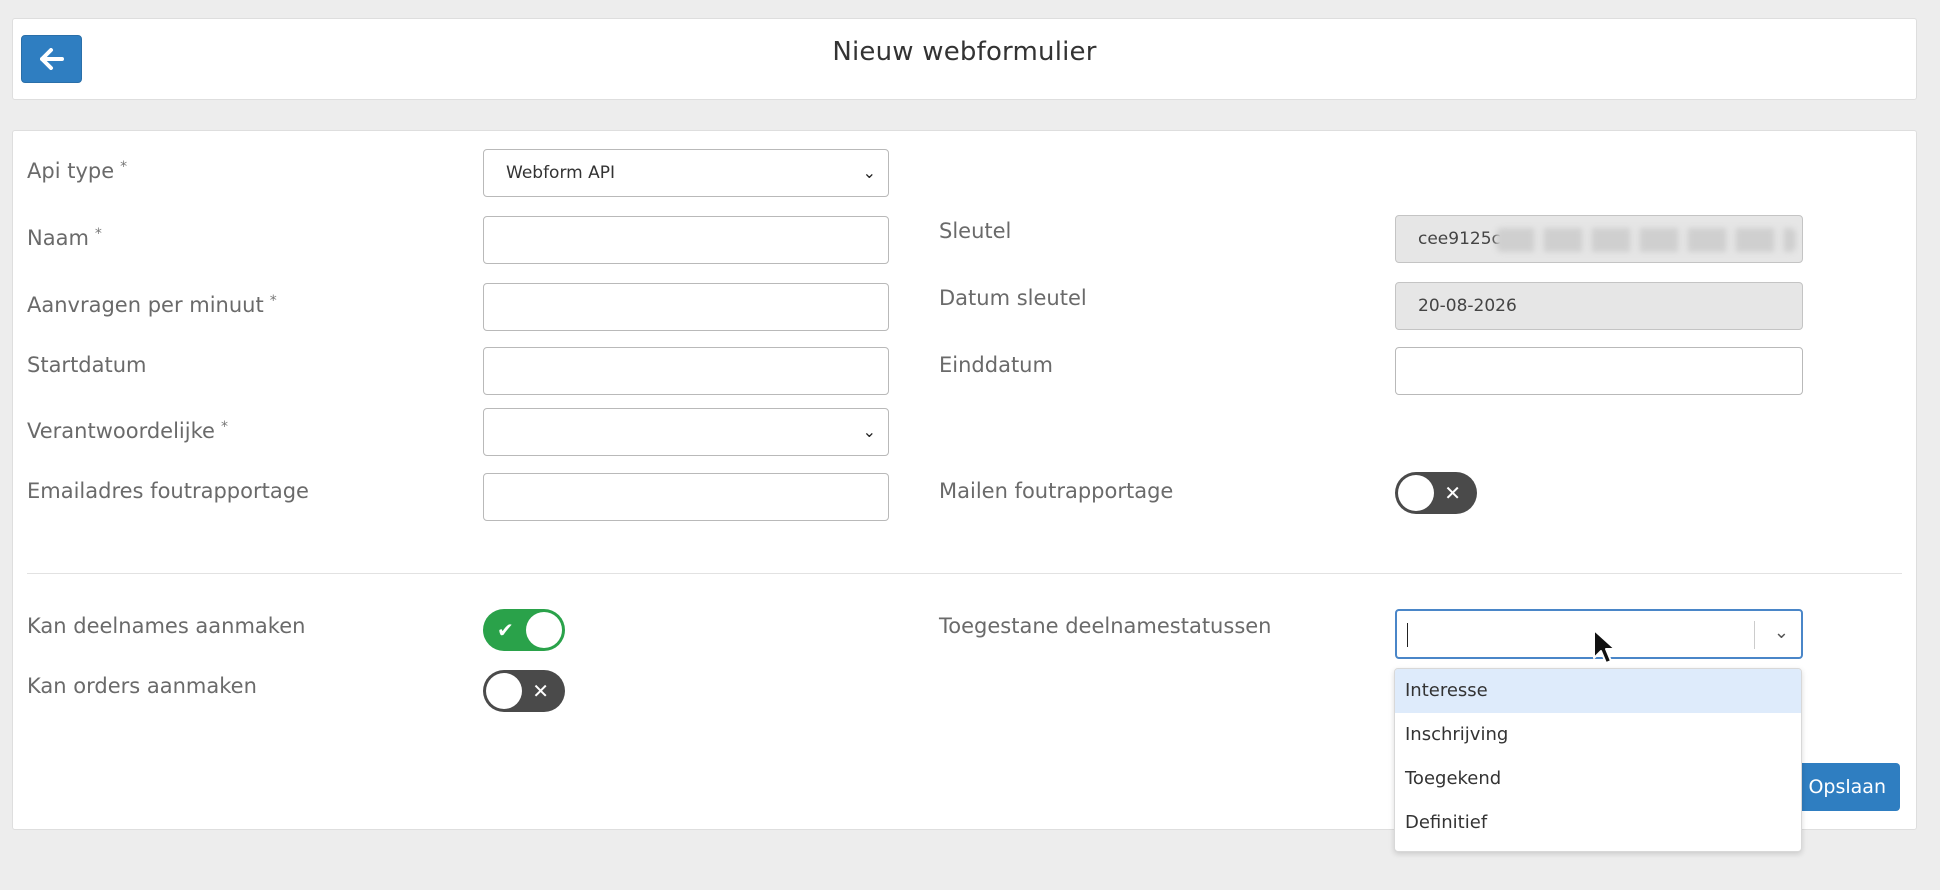 This screenshot has width=1940, height=890. What do you see at coordinates (686, 432) in the screenshot?
I see `verantwoordelijke-select: ⌄` at bounding box center [686, 432].